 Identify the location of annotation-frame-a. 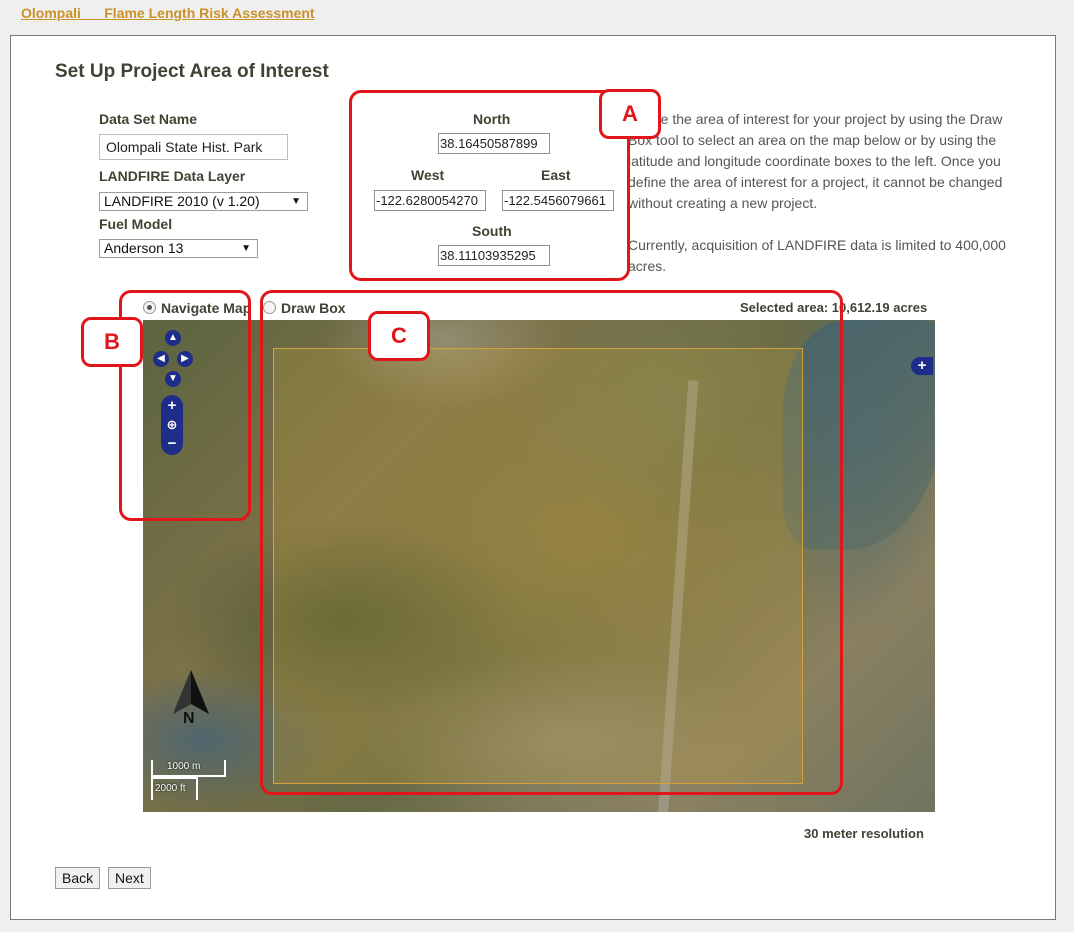
(489, 185).